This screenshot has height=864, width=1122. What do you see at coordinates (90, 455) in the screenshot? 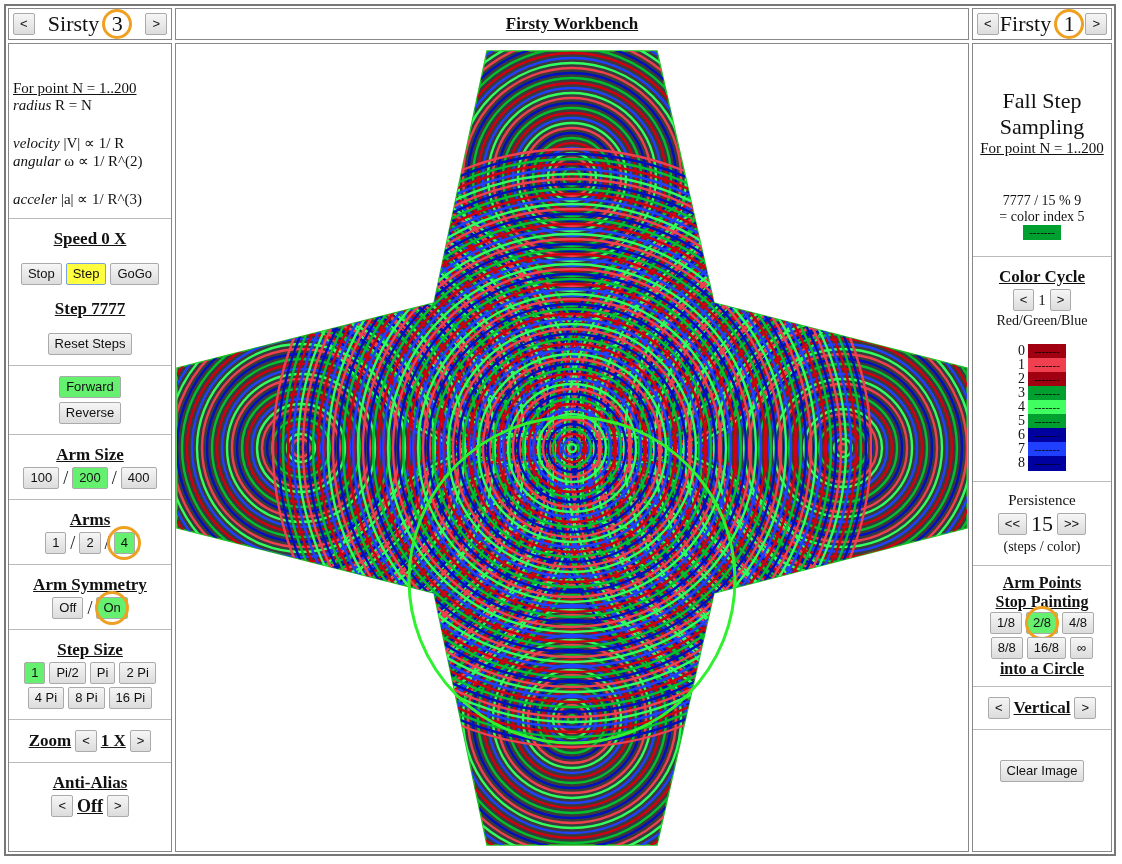
I see `group-title: Arm Size` at bounding box center [90, 455].